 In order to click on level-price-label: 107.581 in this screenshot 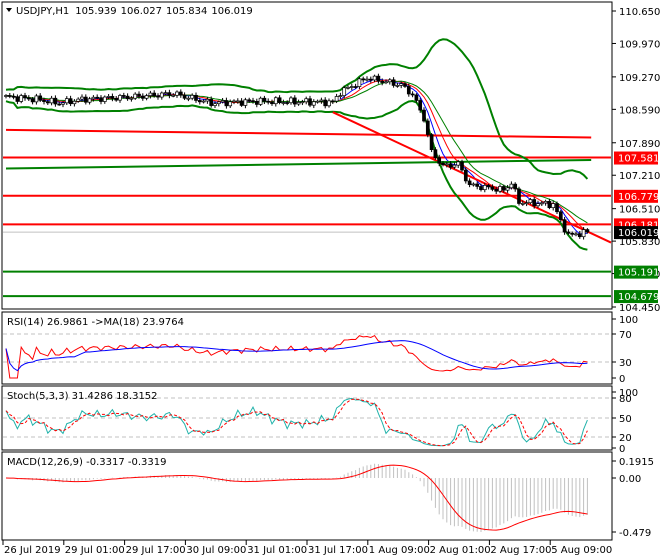, I will do `click(638, 159)`.